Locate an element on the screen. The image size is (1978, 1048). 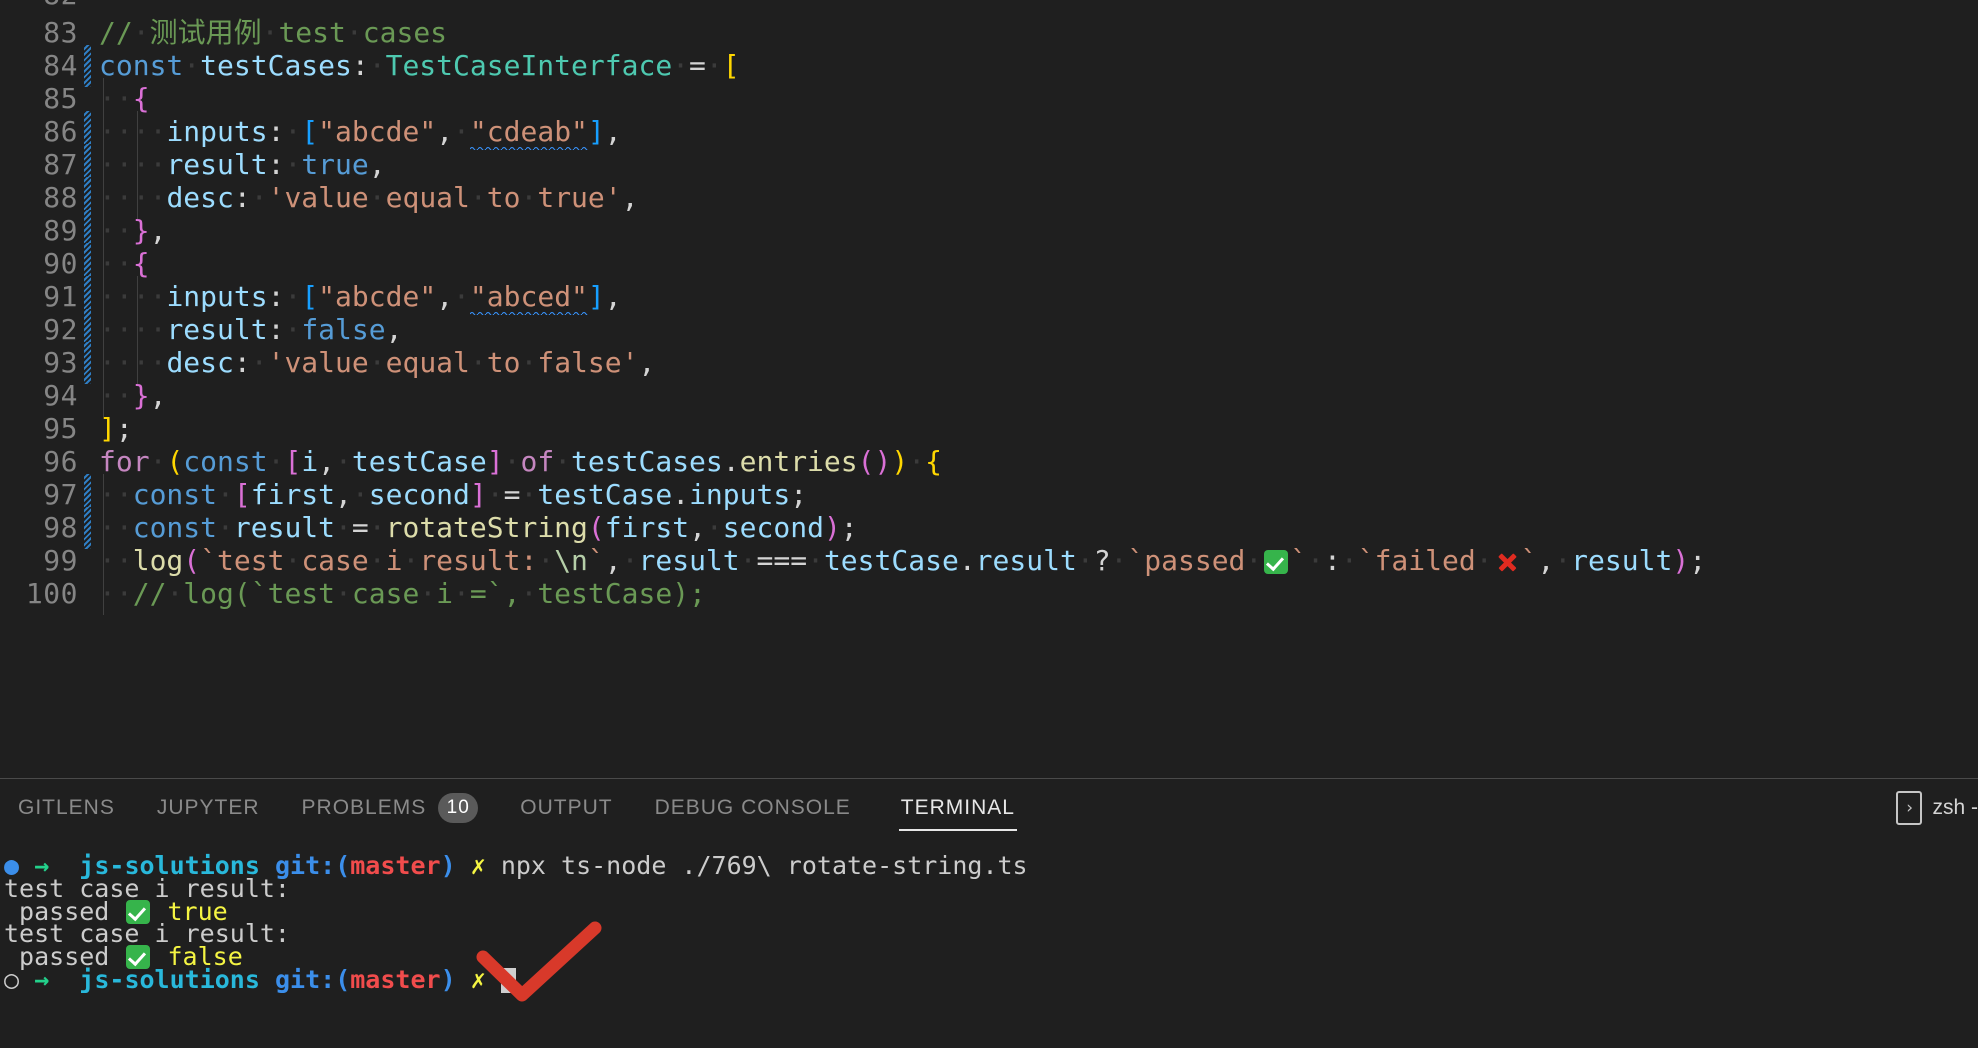
terminal-shell-label: zsh - is located at coordinates (1955, 807).